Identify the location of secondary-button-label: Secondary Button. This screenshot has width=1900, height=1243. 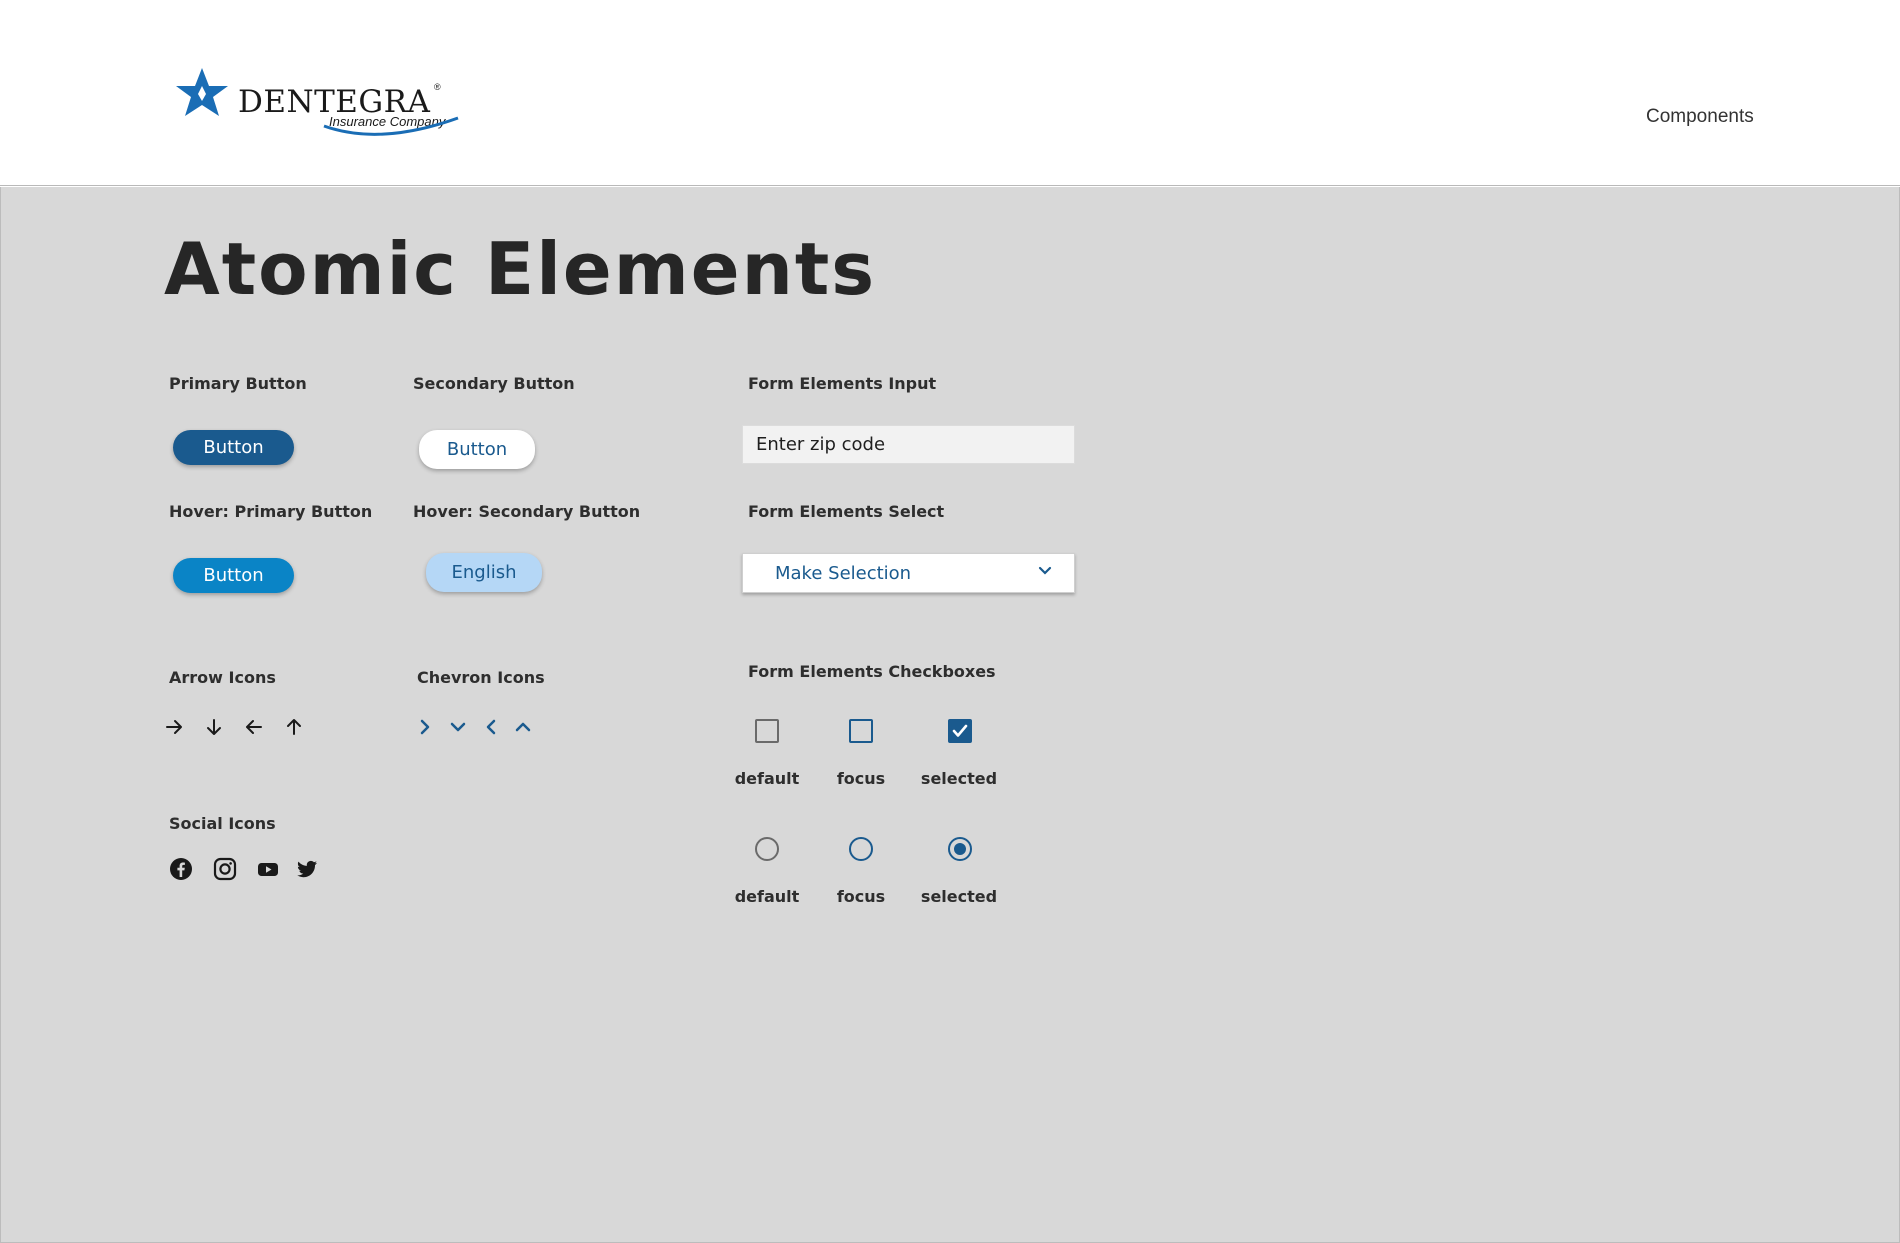
(494, 383).